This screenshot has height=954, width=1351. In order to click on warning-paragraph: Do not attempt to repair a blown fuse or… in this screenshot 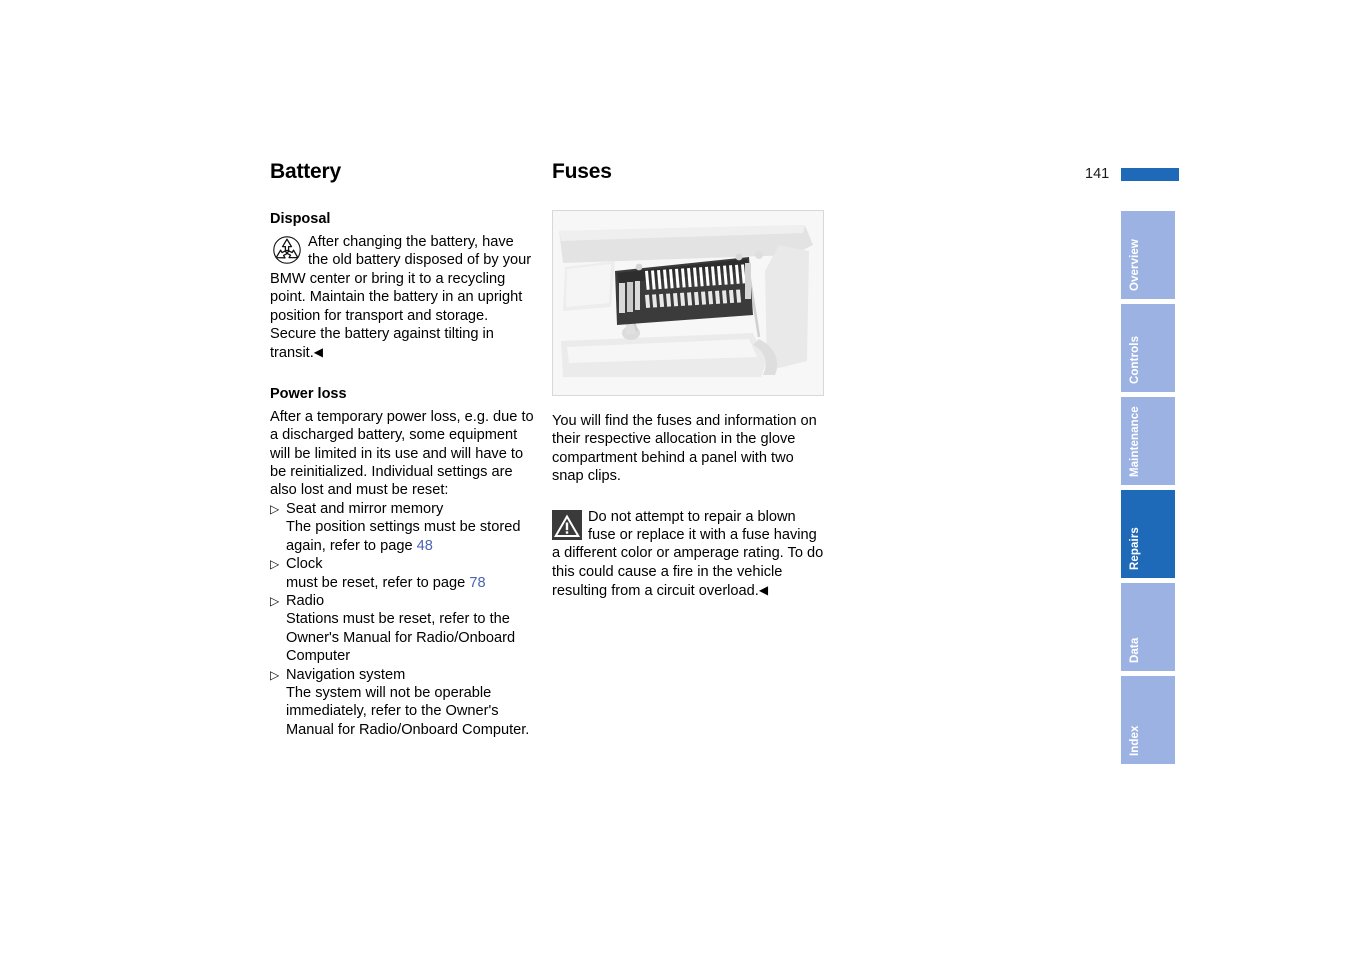, I will do `click(688, 554)`.